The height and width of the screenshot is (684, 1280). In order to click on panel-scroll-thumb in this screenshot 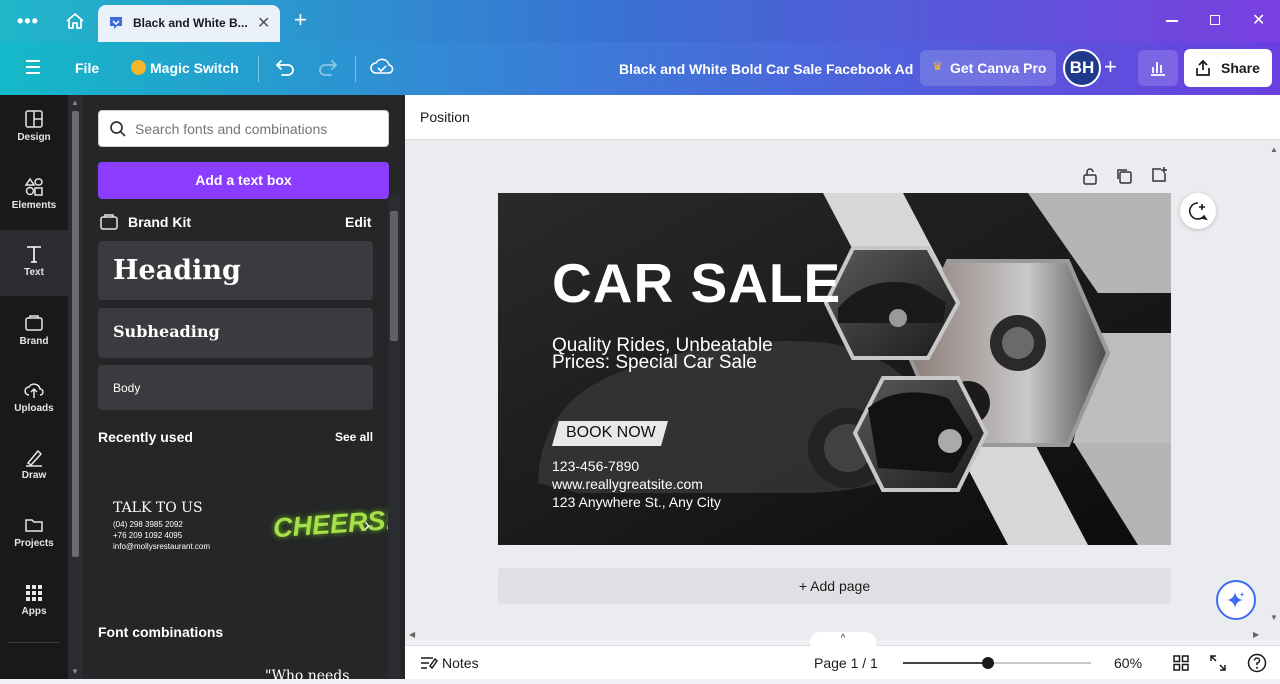, I will do `click(394, 276)`.